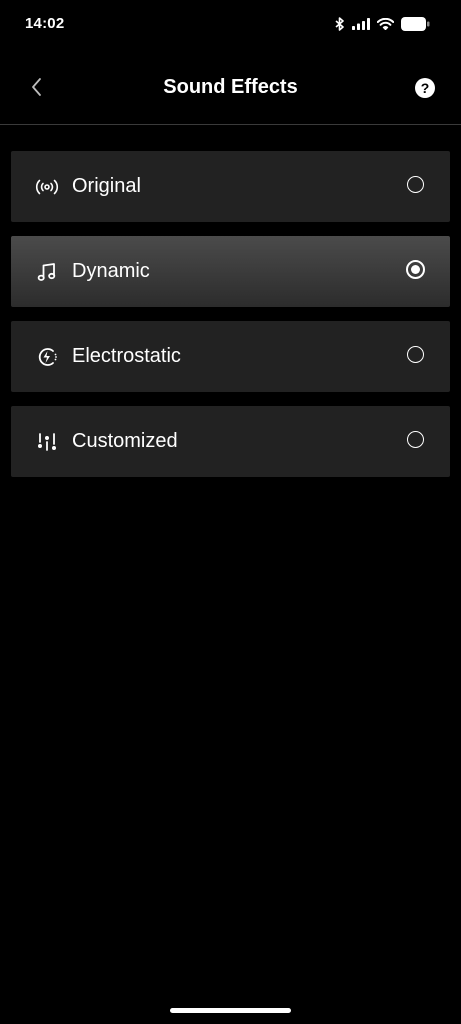  I want to click on status-icons, so click(382, 24).